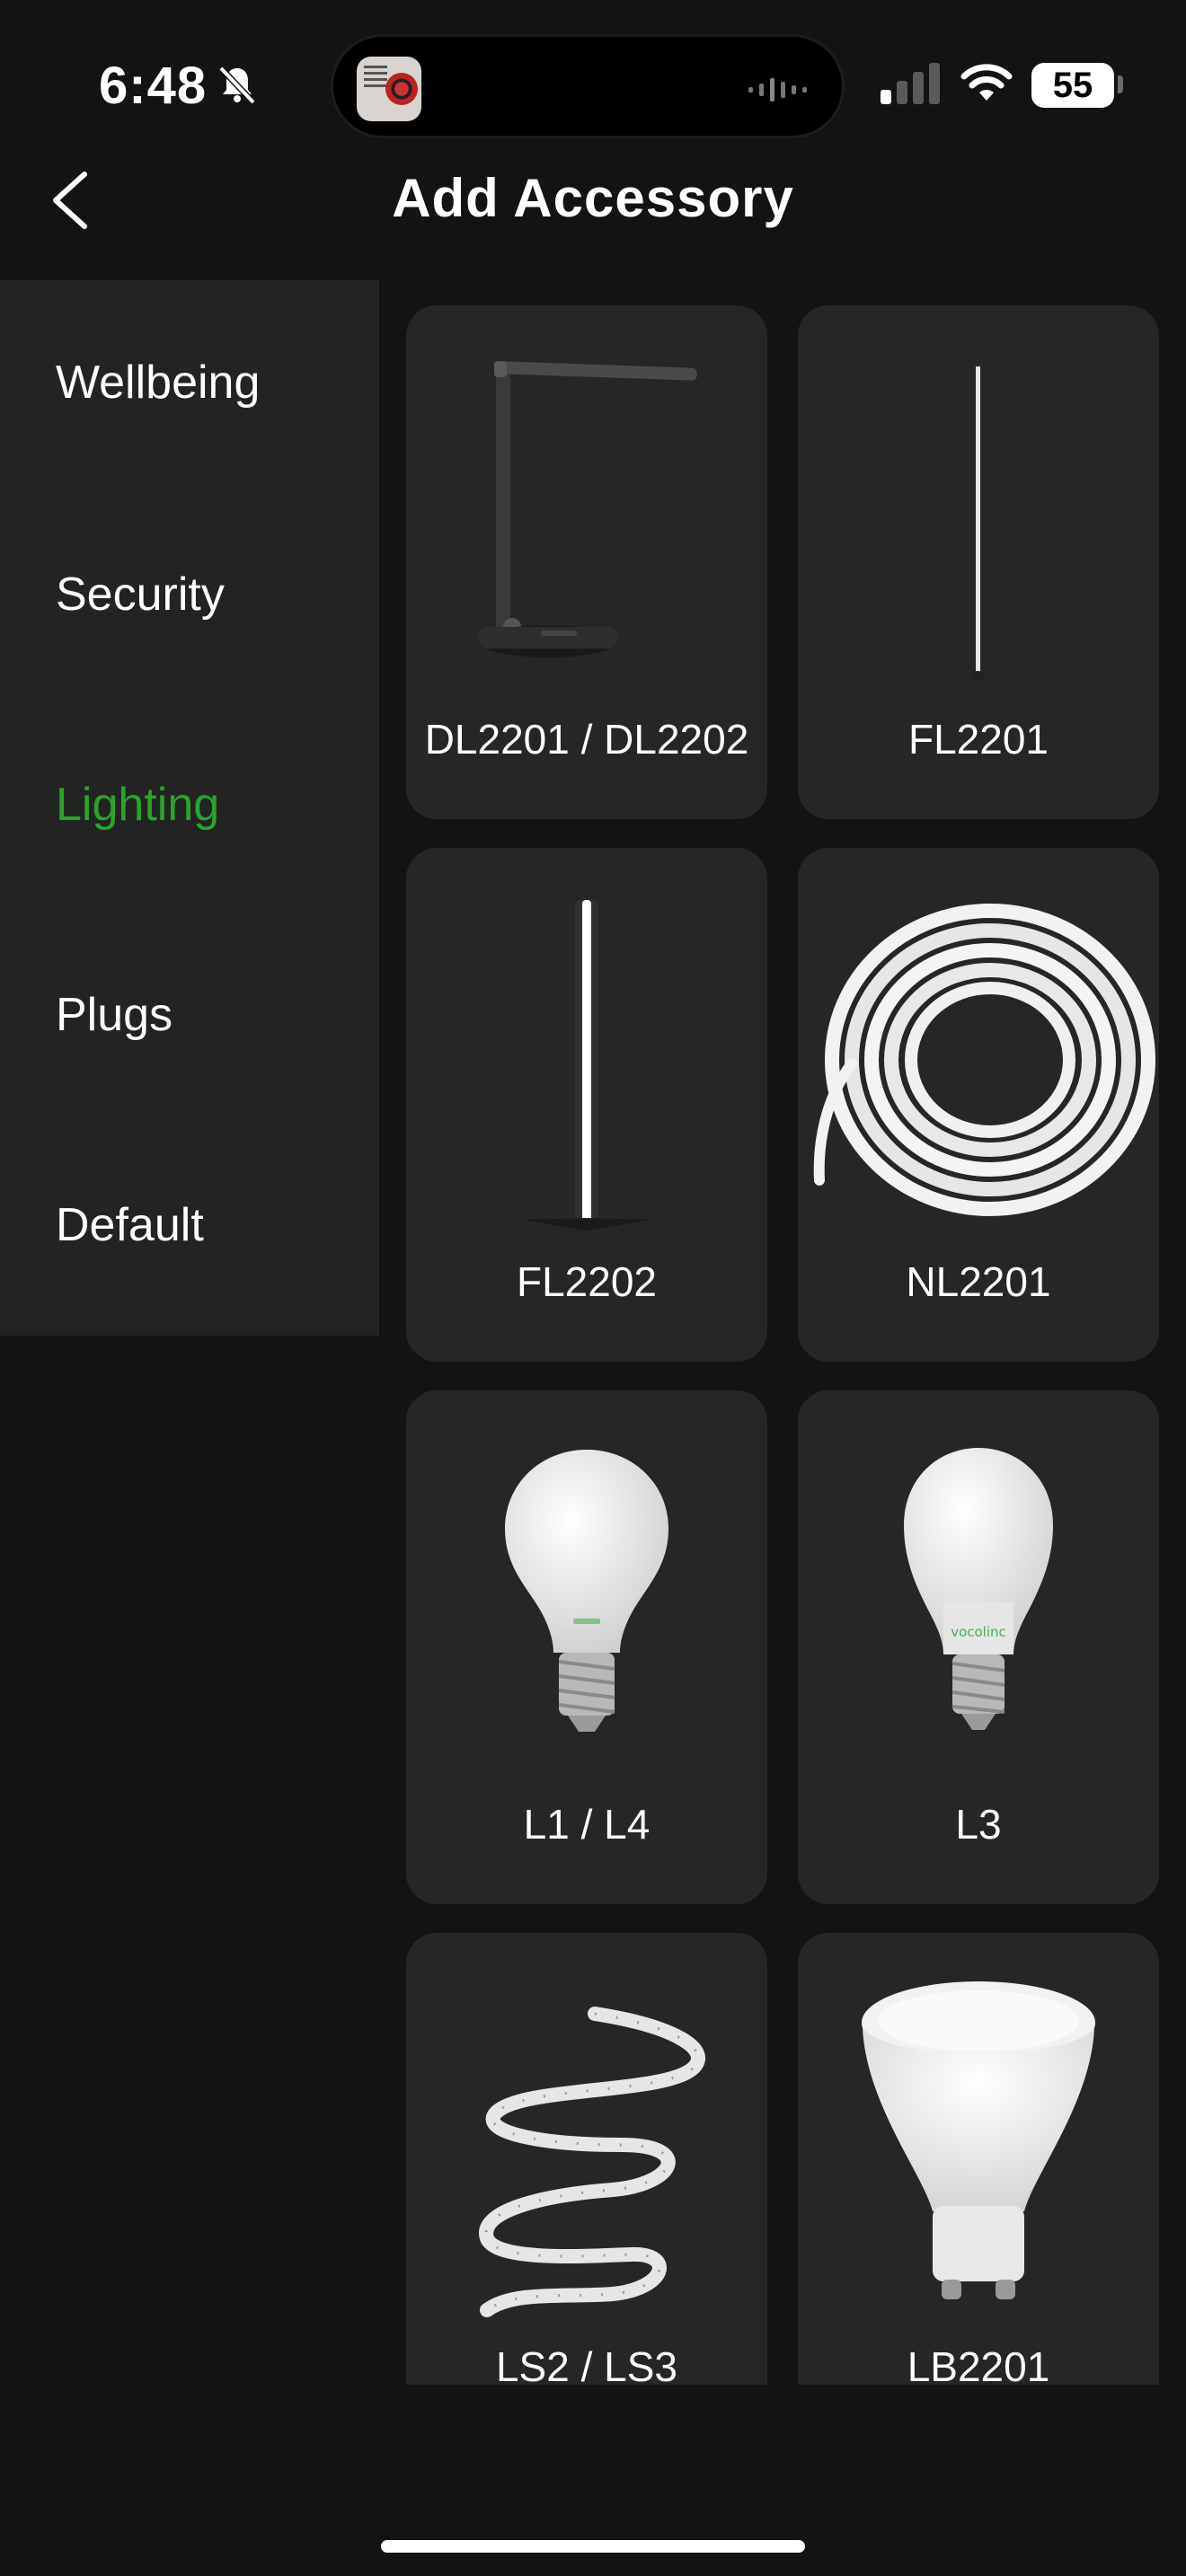  I want to click on product-card-nl2201: NL2201, so click(978, 1105).